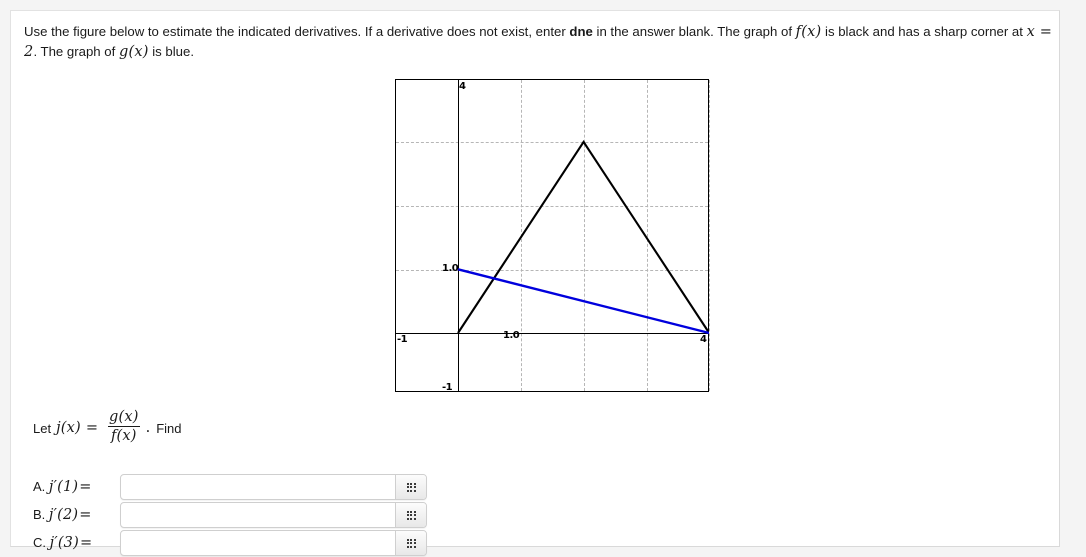 The height and width of the screenshot is (557, 1086). Describe the element at coordinates (92, 428) in the screenshot. I see `definition-equals: =` at that location.